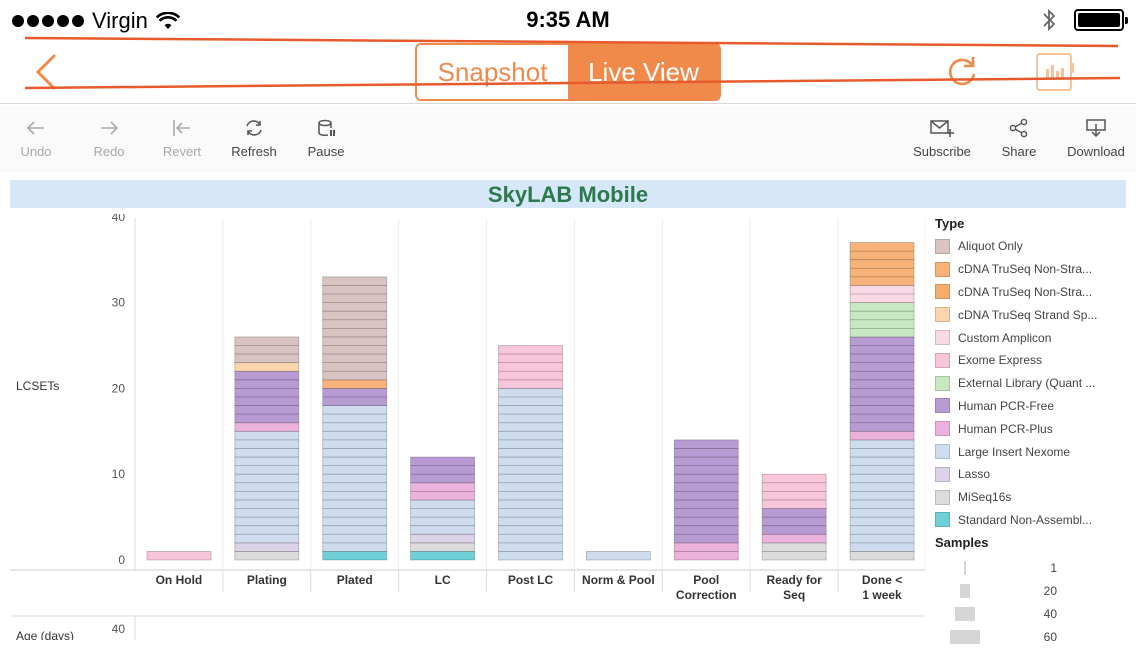 This screenshot has width=1136, height=648. I want to click on pause-label: Pause, so click(326, 151).